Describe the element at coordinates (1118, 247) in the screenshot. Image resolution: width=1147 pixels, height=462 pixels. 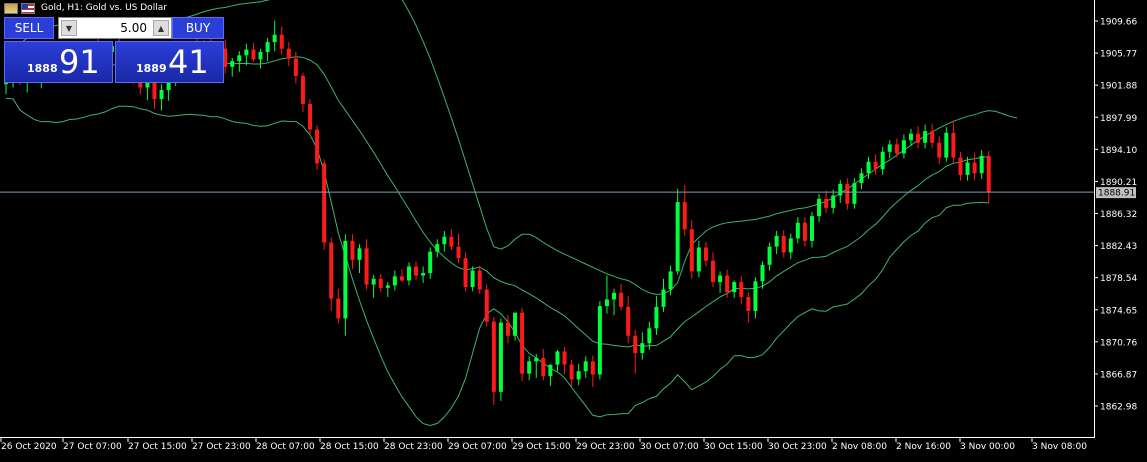
I see `y-tick-label: 1882.43` at that location.